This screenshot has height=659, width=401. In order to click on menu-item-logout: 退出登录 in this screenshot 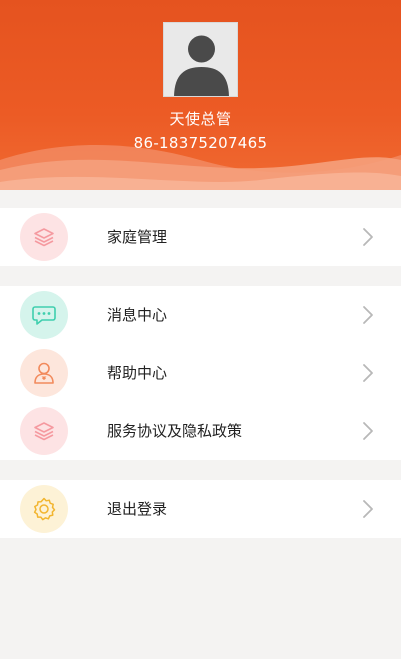, I will do `click(200, 509)`.